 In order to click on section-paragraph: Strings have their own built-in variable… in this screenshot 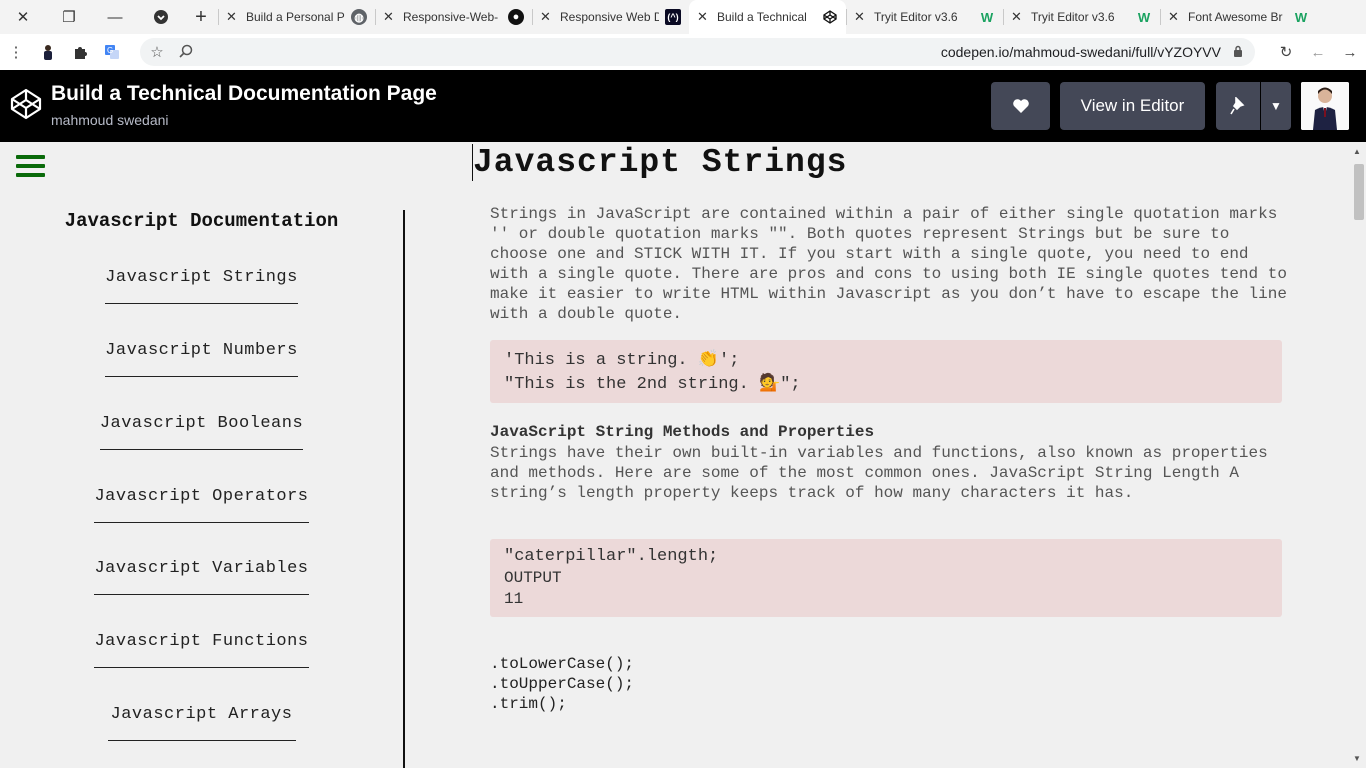, I will do `click(879, 473)`.